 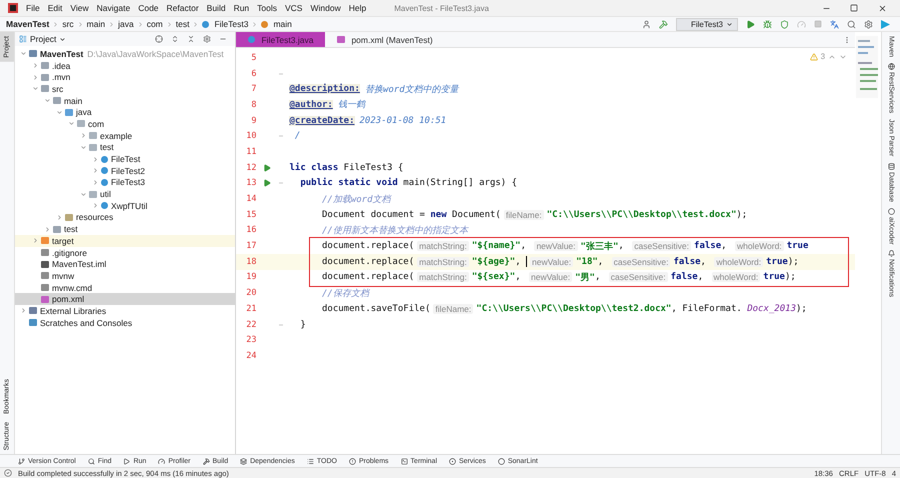 I want to click on tree-item: .idea, so click(x=125, y=66).